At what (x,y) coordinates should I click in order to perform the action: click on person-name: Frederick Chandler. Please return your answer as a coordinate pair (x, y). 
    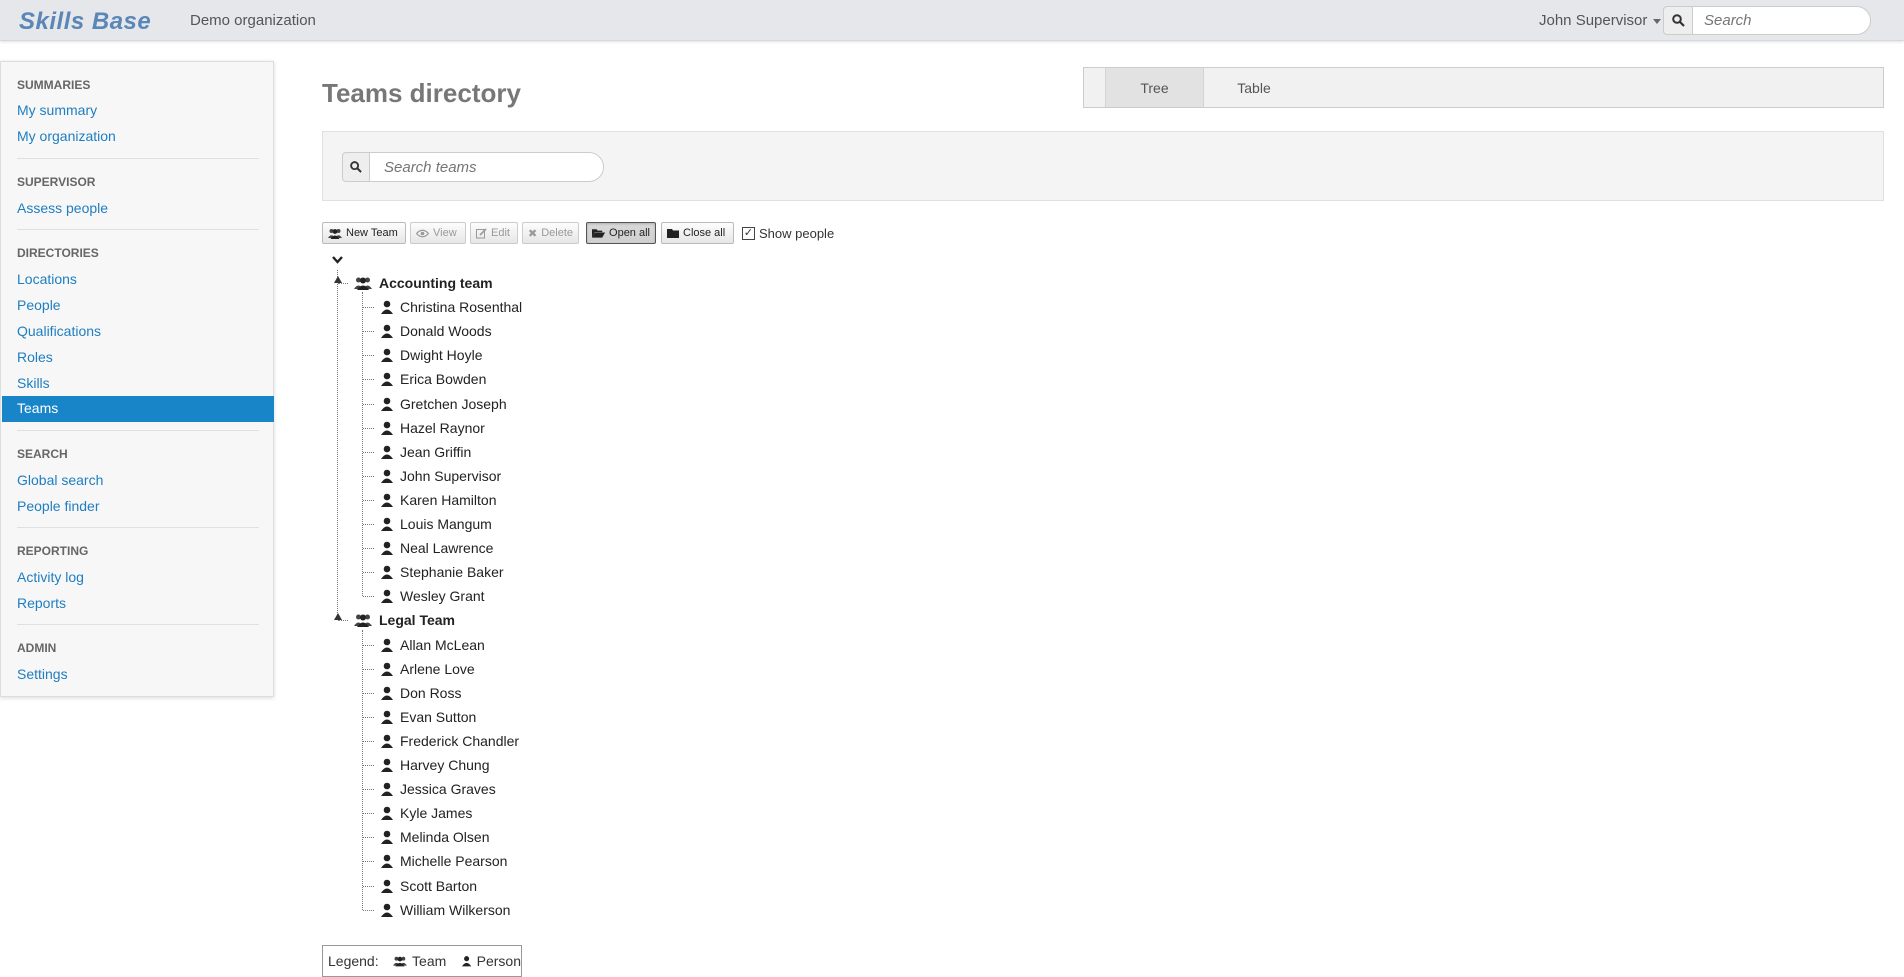
    Looking at the image, I should click on (460, 740).